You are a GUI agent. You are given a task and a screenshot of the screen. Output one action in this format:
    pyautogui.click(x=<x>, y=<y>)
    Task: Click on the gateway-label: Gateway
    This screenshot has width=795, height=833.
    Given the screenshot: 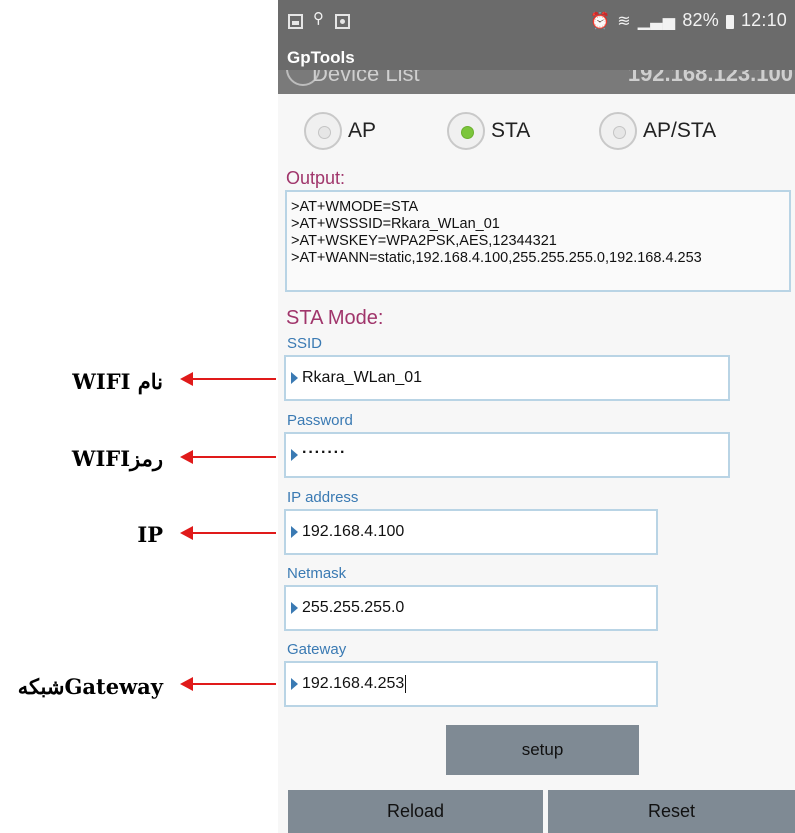 What is the action you would take?
    pyautogui.click(x=317, y=649)
    